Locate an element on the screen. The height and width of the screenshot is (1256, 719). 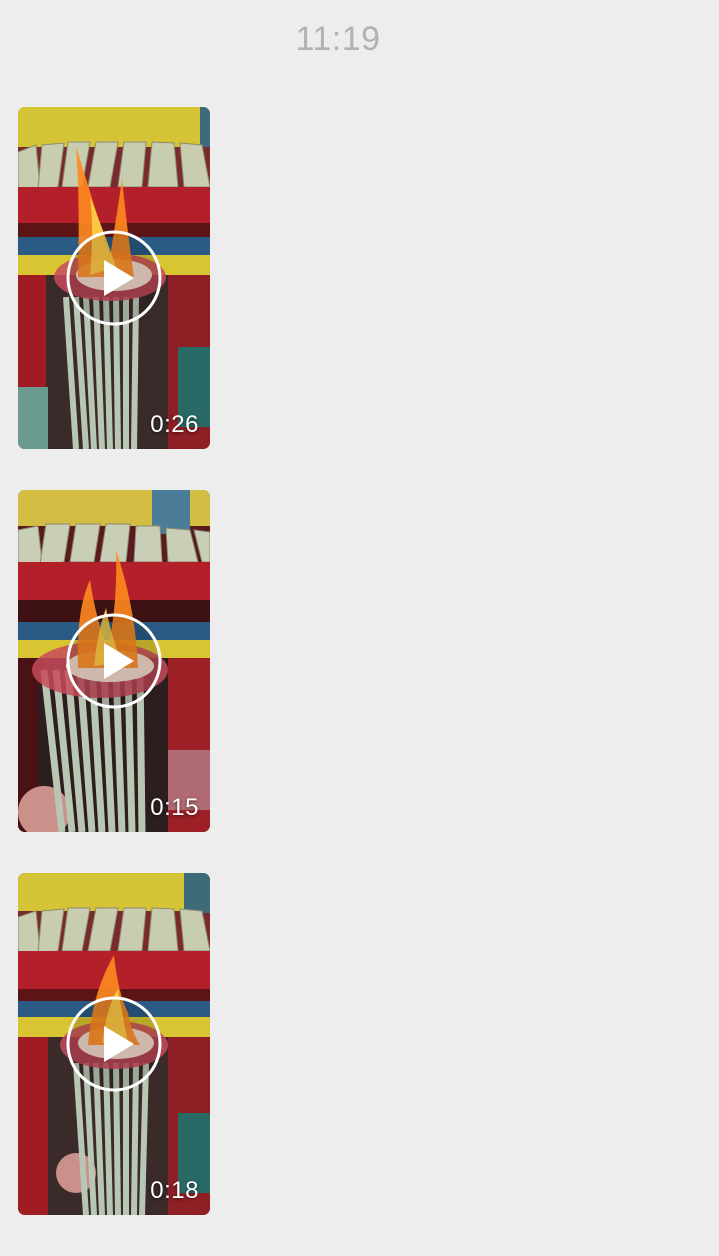
chat-timestamp: 11:19 is located at coordinates (338, 39).